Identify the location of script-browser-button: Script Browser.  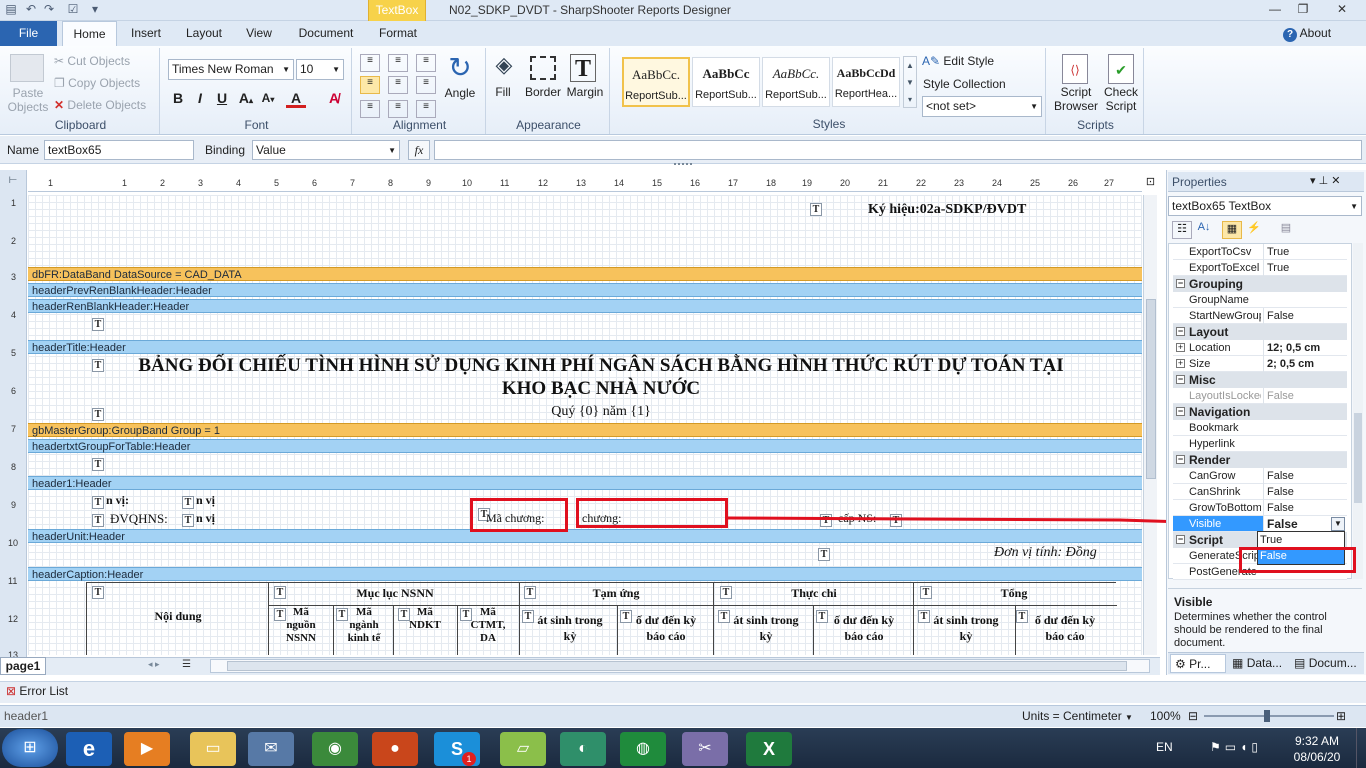
(1076, 99).